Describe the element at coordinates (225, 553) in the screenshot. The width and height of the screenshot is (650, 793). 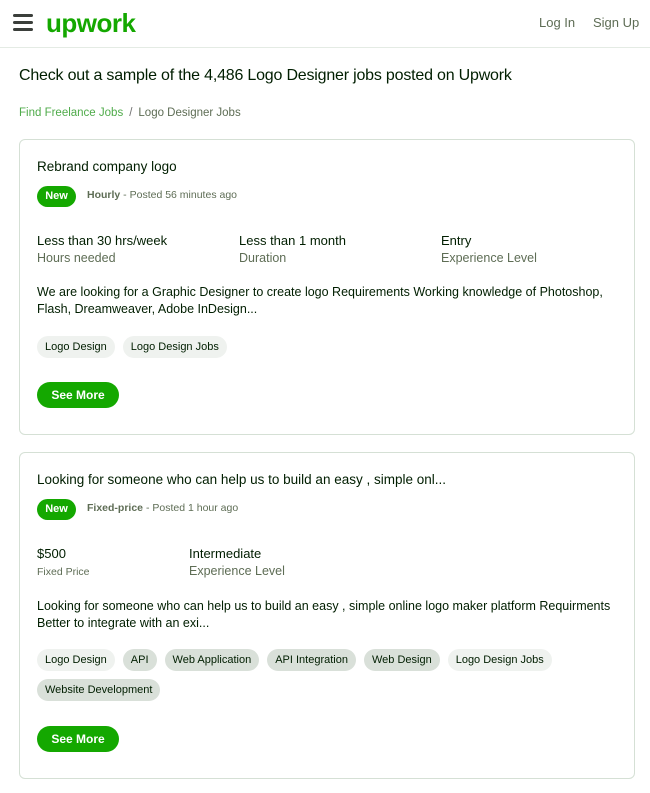
I see `stat-value: Intermediate` at that location.